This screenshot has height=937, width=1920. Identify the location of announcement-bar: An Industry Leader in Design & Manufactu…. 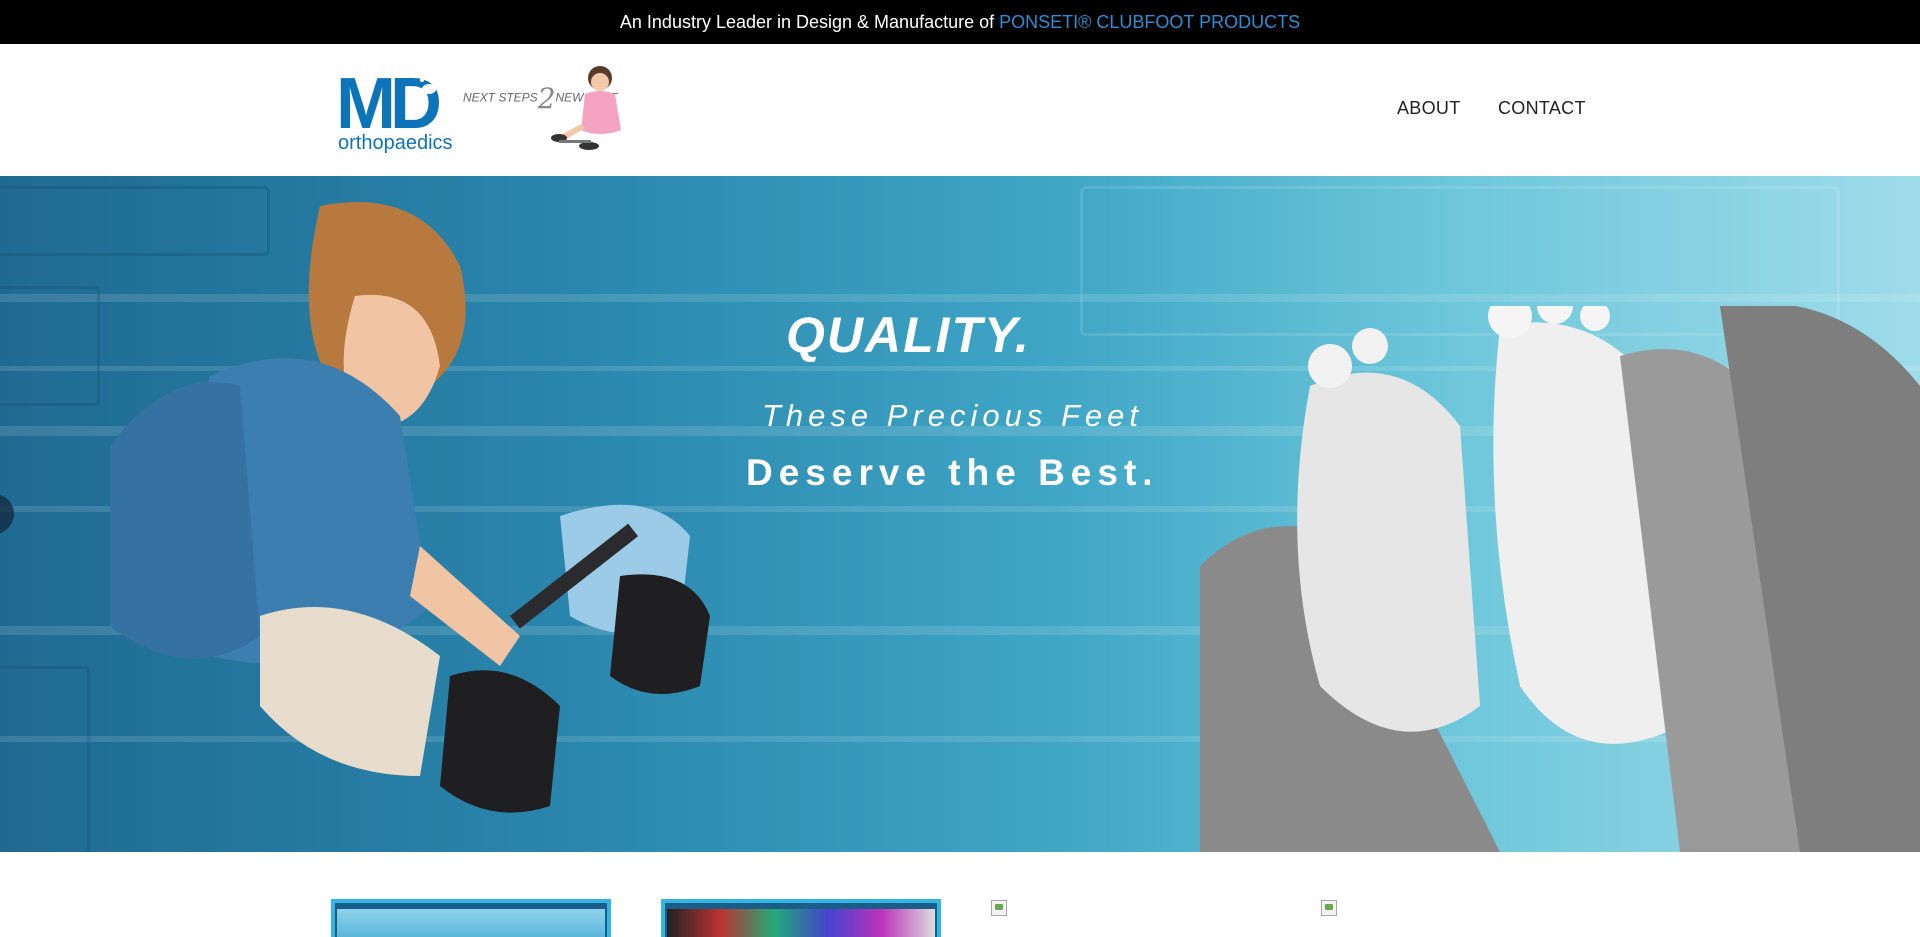
(960, 22).